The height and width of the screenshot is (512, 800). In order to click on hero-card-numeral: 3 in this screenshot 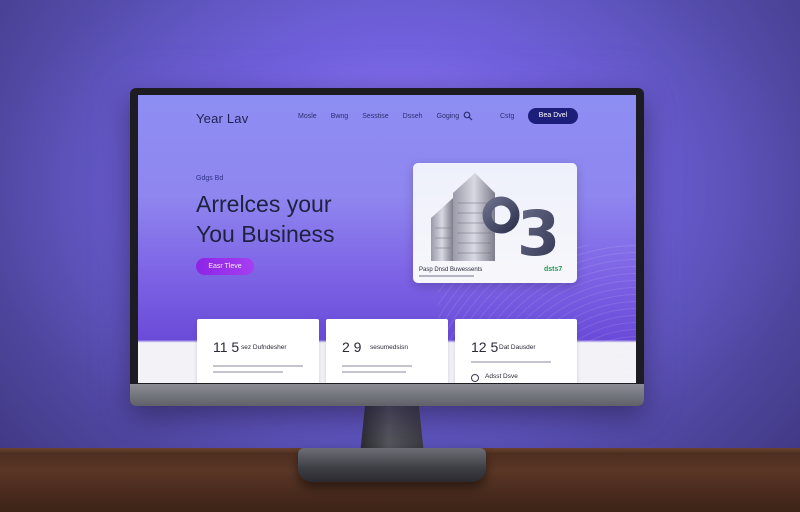, I will do `click(538, 233)`.